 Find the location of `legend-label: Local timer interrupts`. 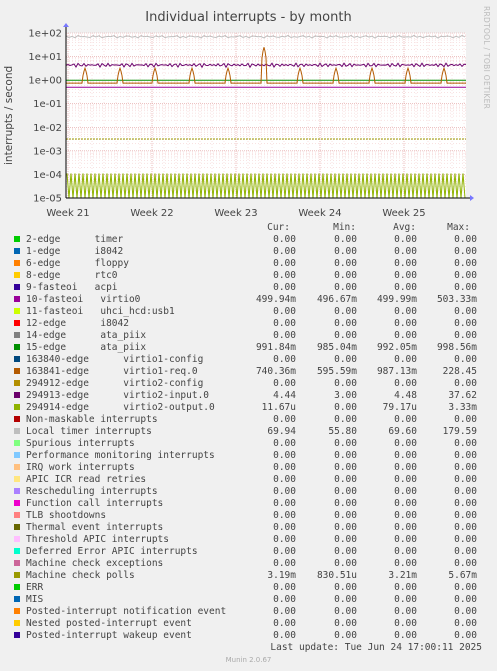

legend-label: Local timer interrupts is located at coordinates (89, 431).